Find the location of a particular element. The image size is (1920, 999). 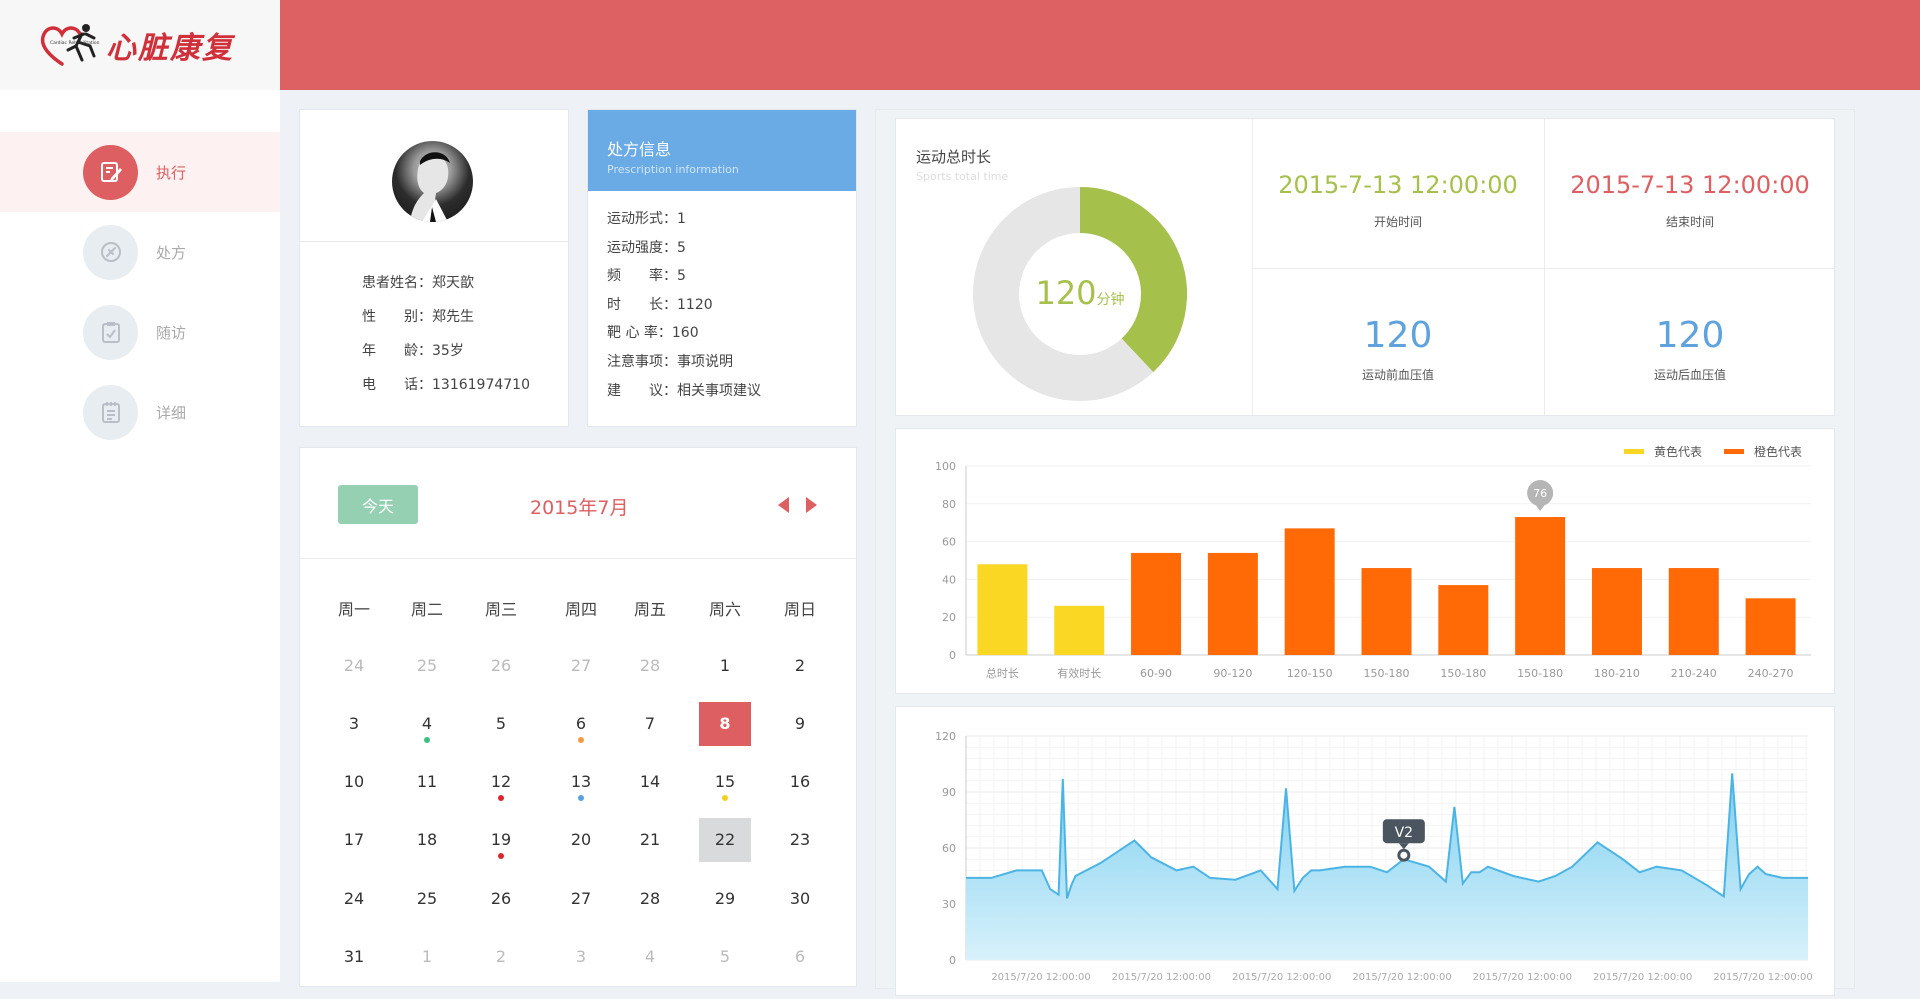

sidebar-item-label: 随访 is located at coordinates (171, 332).